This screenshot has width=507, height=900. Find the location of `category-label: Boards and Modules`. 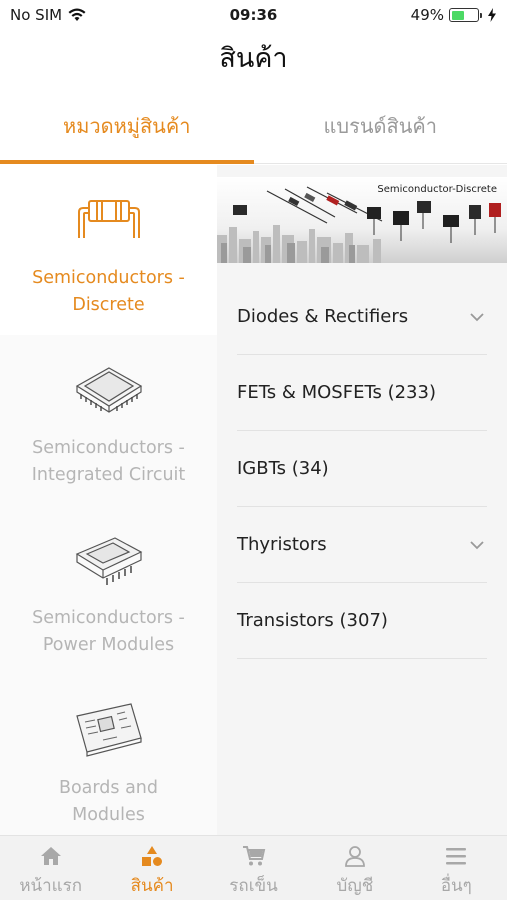

category-label: Boards and Modules is located at coordinates (108, 801).